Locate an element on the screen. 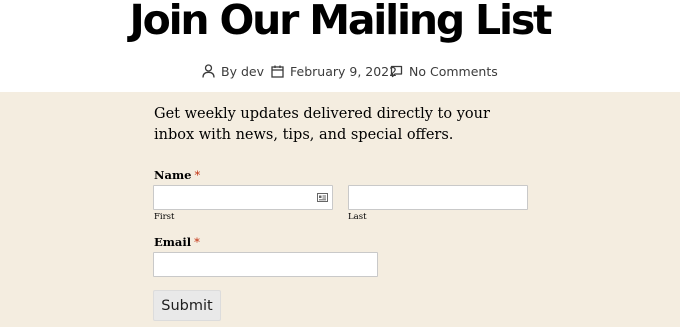 This screenshot has height=327, width=680. comments-link: No Comments is located at coordinates (453, 71).